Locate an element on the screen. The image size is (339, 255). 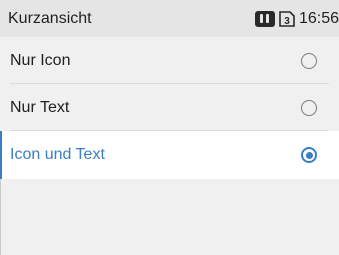
selection-indicator is located at coordinates (1, 155).